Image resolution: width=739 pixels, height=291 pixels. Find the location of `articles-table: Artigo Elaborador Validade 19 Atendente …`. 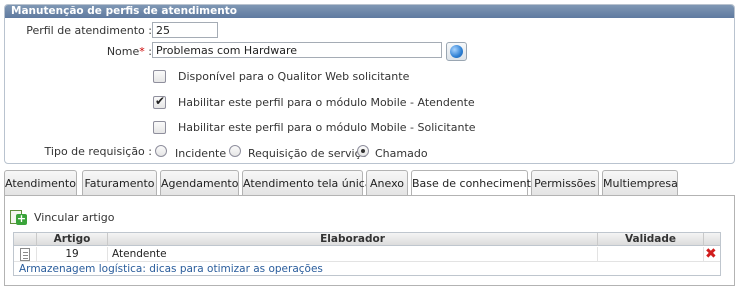

articles-table: Artigo Elaborador Validade 19 Atendente … is located at coordinates (367, 254).